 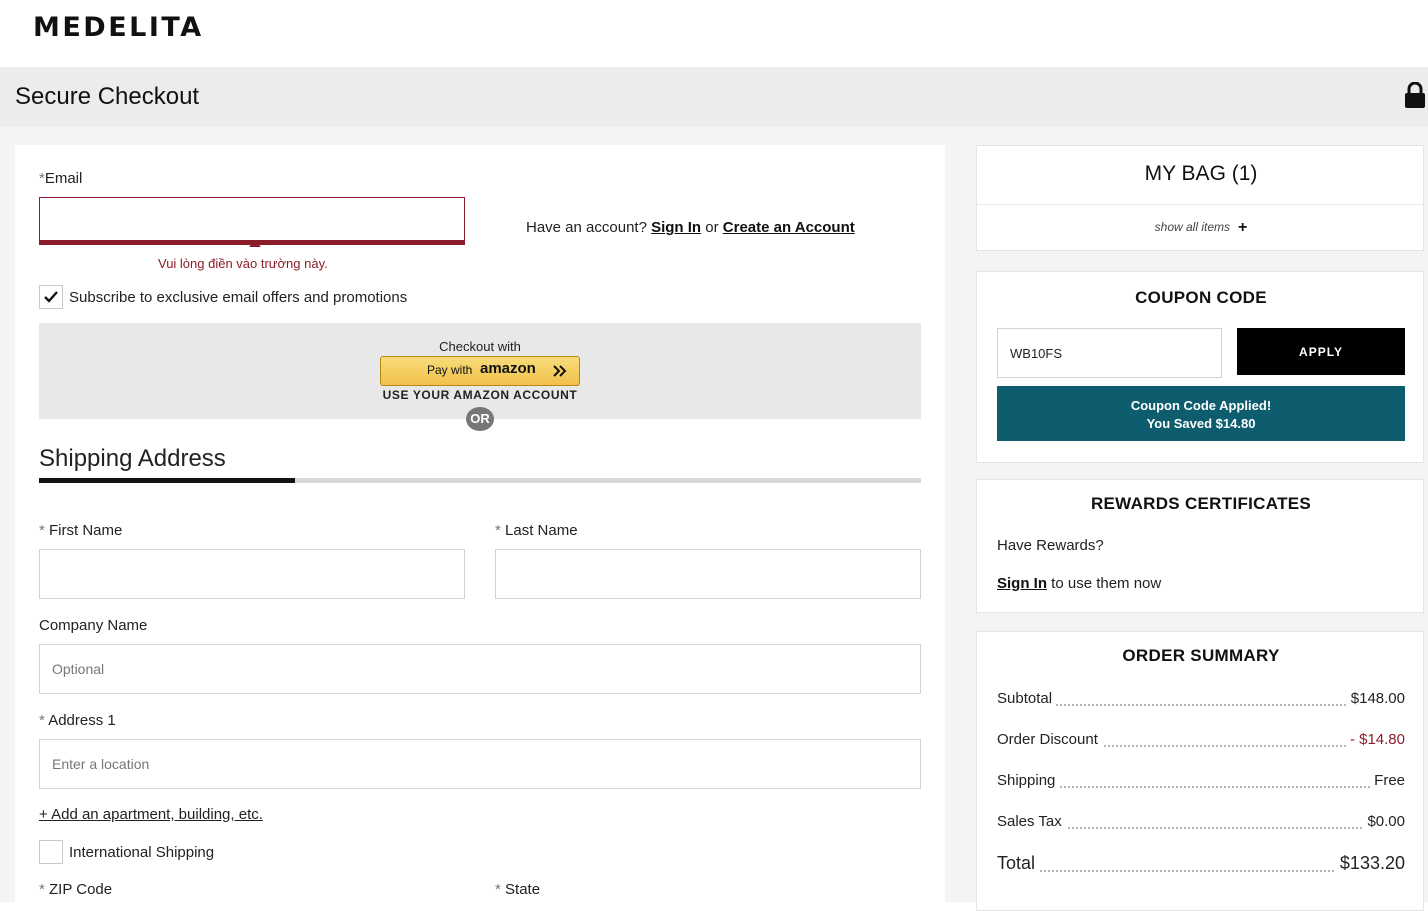 What do you see at coordinates (151, 814) in the screenshot?
I see `add-apartment-link: + Add an apartment, building, etc.` at bounding box center [151, 814].